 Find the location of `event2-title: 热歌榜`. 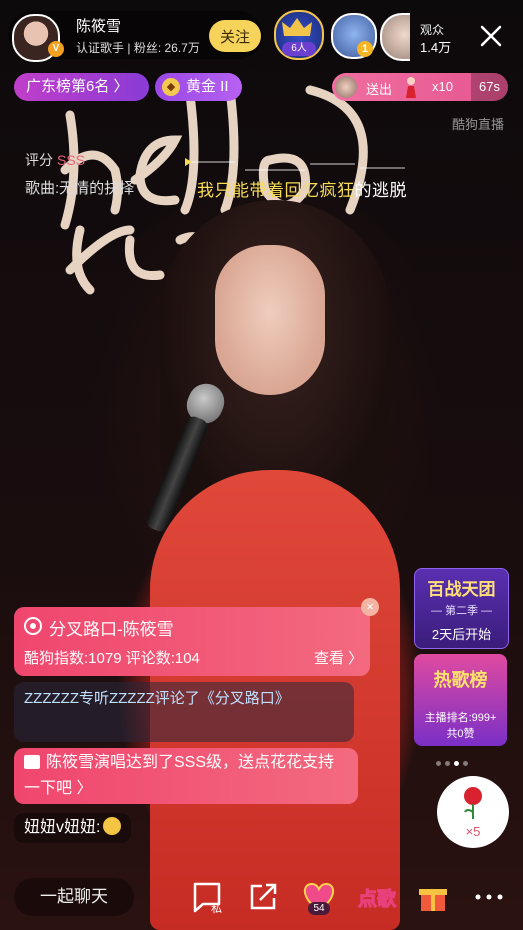

event2-title: 热歌榜 is located at coordinates (460, 680).